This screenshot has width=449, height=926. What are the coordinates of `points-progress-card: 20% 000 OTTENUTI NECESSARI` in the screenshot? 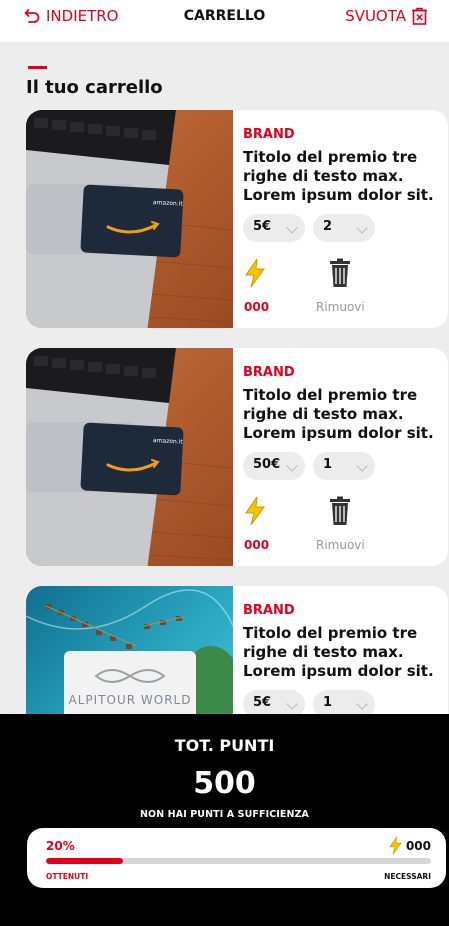 It's located at (236, 858).